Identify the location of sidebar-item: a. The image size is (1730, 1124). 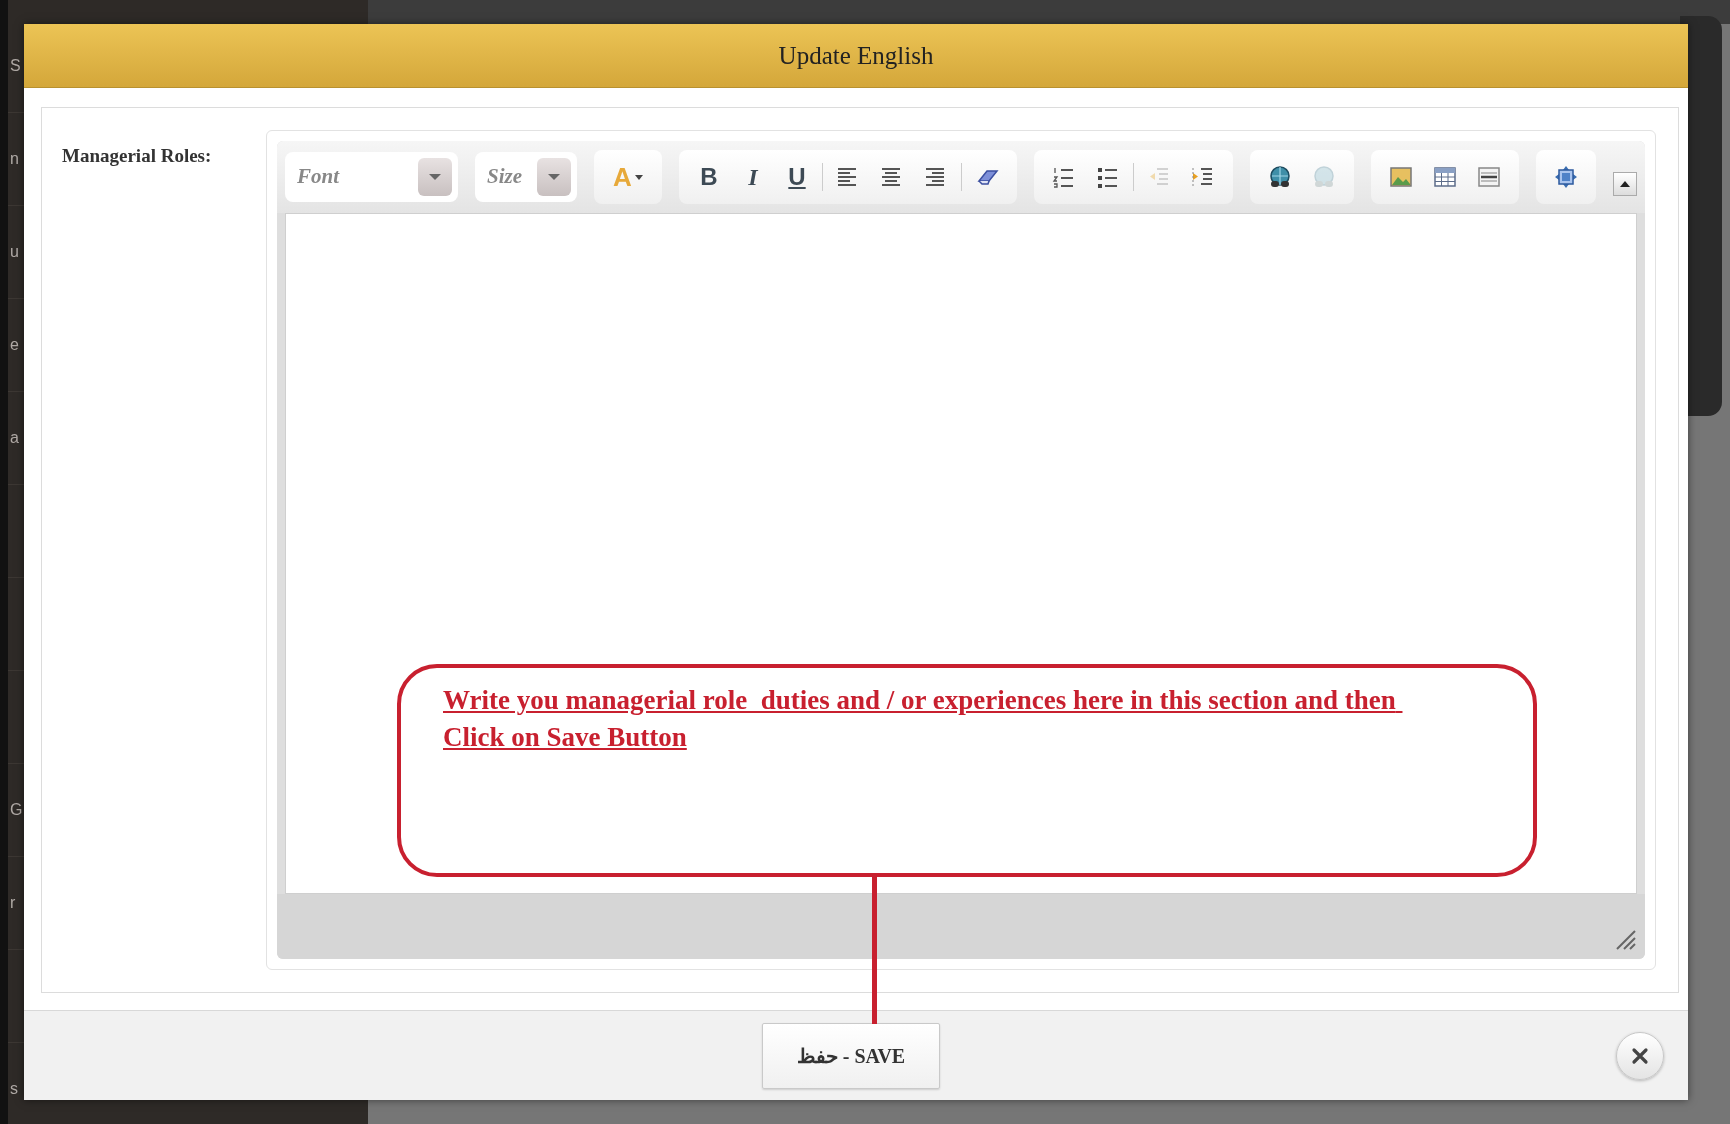
(14, 438).